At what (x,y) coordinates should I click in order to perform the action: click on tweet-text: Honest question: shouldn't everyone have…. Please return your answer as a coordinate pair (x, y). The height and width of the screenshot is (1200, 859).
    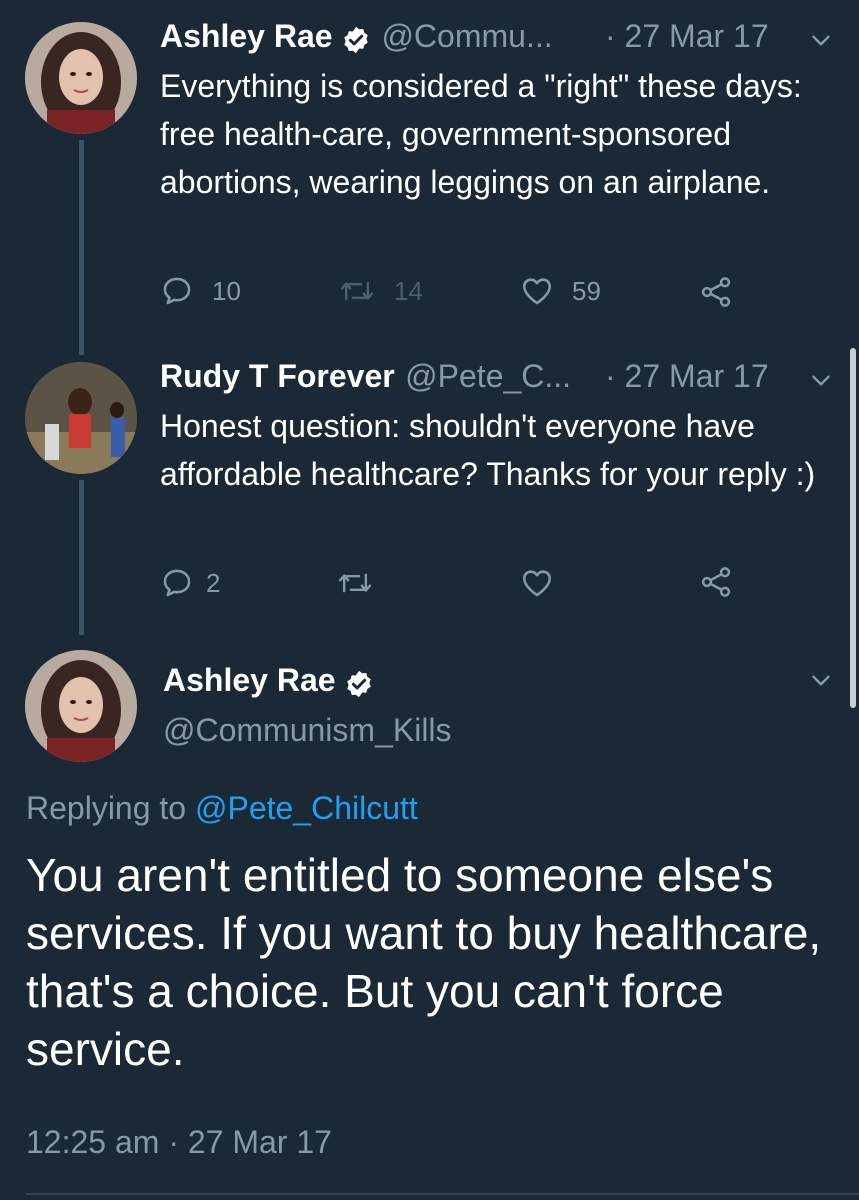
    Looking at the image, I should click on (488, 450).